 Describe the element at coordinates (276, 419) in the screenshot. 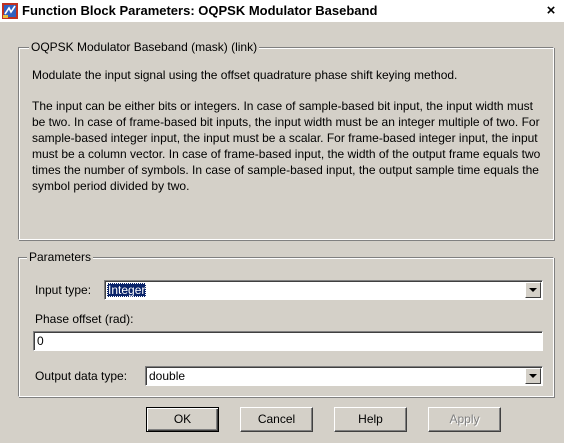

I see `cancel-button: Cancel` at that location.